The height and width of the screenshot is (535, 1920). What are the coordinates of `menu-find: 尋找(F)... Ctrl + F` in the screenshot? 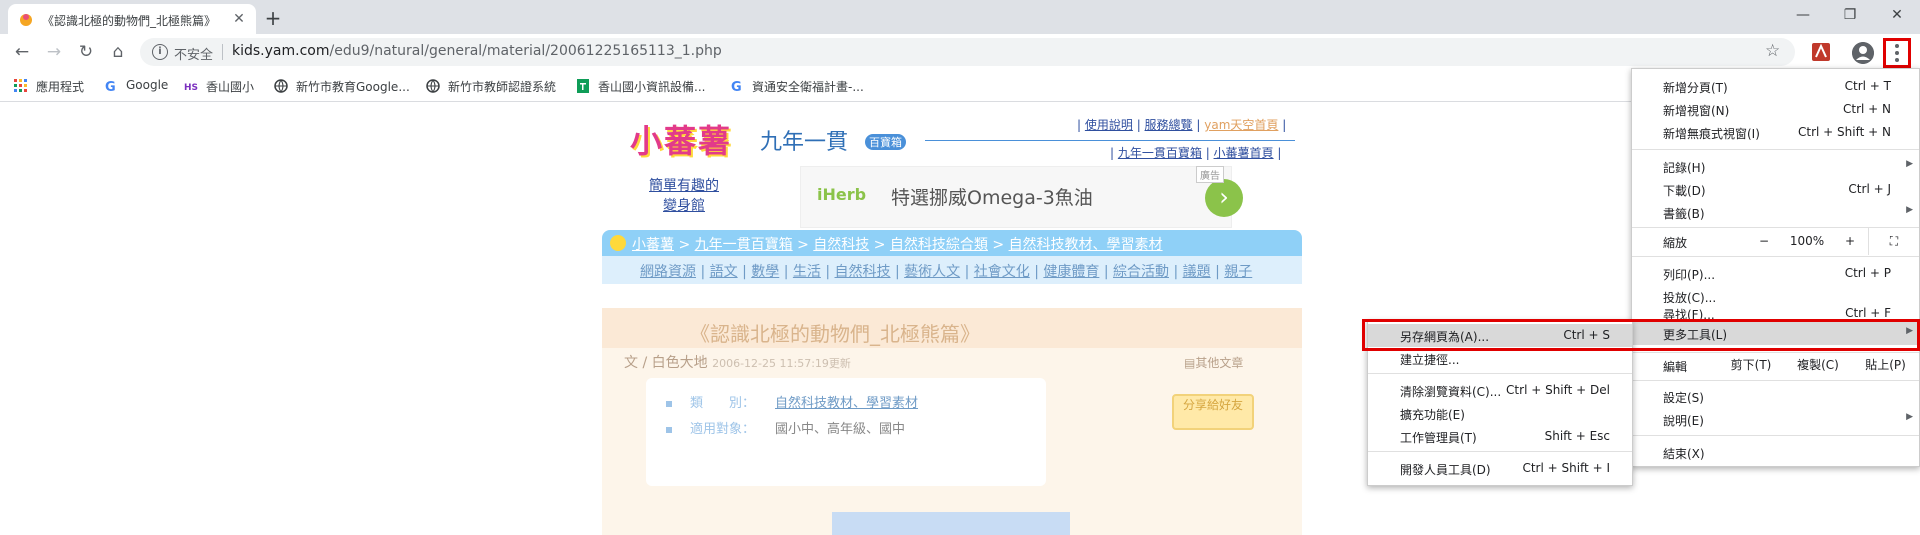 It's located at (1775, 311).